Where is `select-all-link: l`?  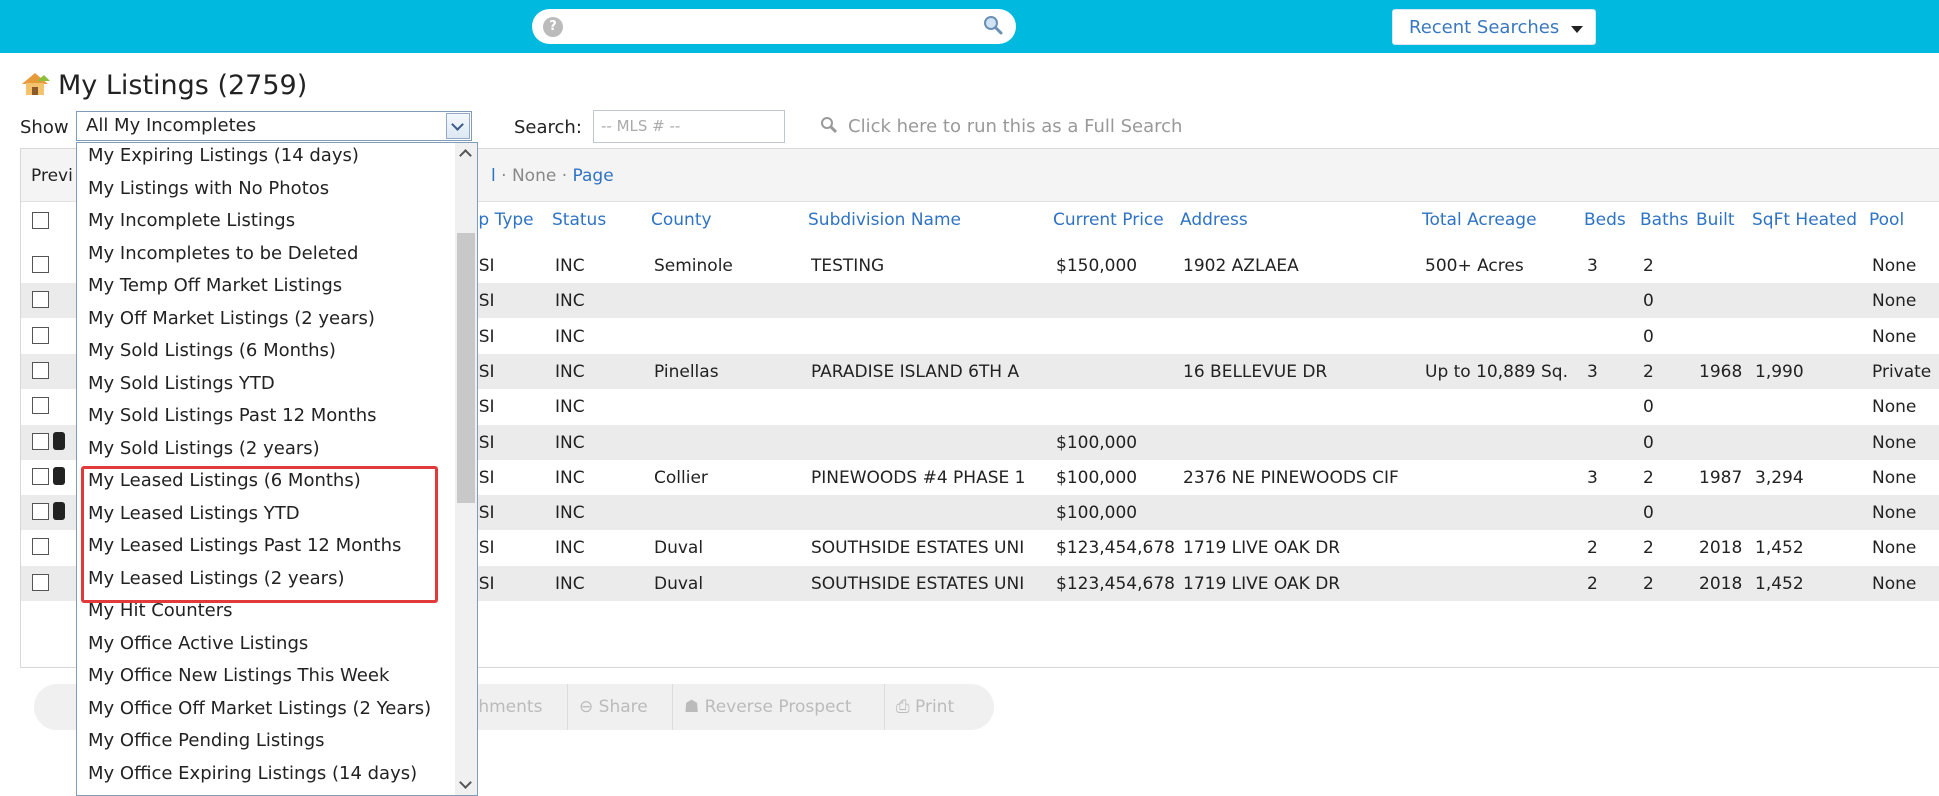
select-all-link: l is located at coordinates (493, 176).